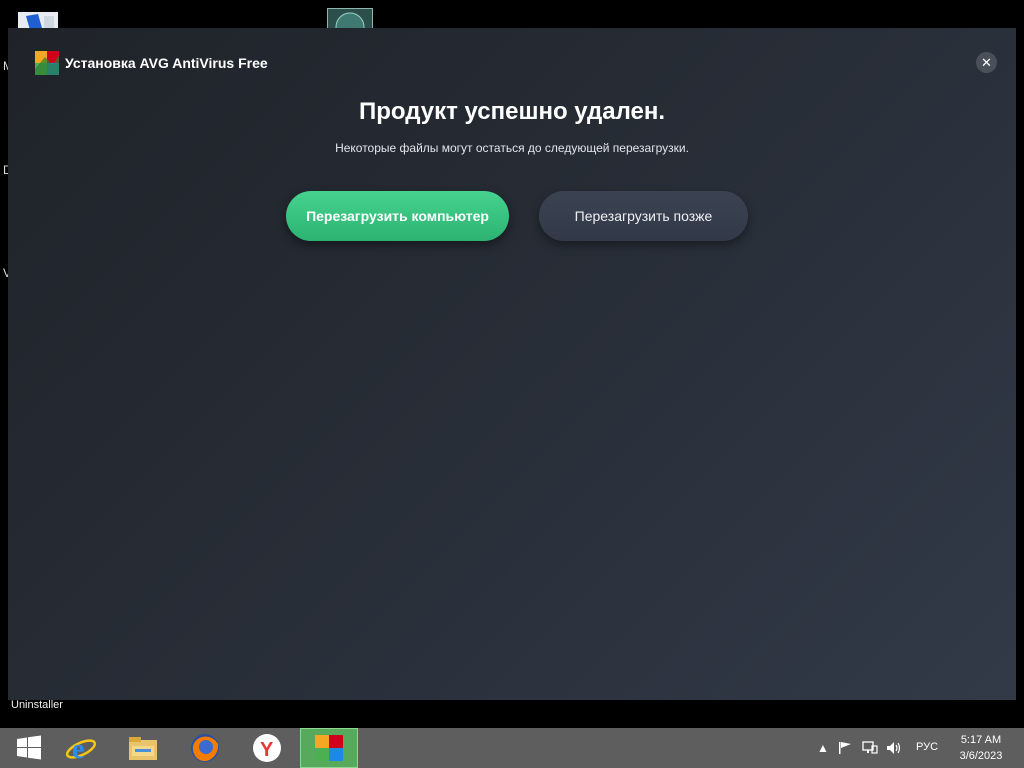 The width and height of the screenshot is (1024, 768). I want to click on avg-logo-icon, so click(47, 63).